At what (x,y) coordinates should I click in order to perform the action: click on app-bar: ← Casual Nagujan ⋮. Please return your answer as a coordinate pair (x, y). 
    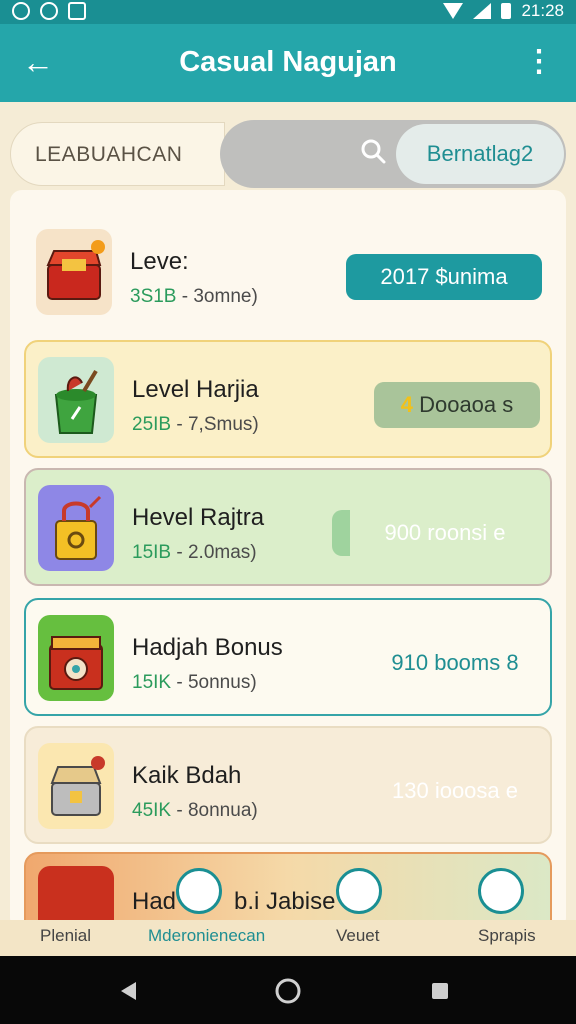
    Looking at the image, I should click on (288, 63).